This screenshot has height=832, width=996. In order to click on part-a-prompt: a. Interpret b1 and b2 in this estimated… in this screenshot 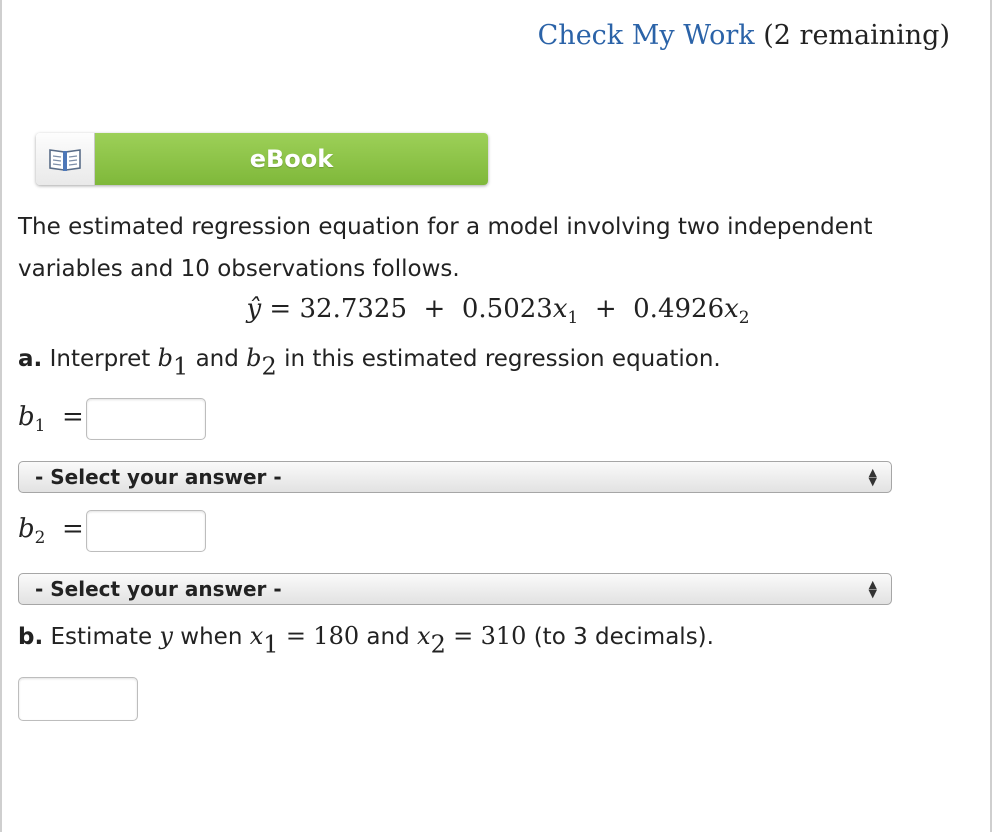, I will do `click(369, 362)`.